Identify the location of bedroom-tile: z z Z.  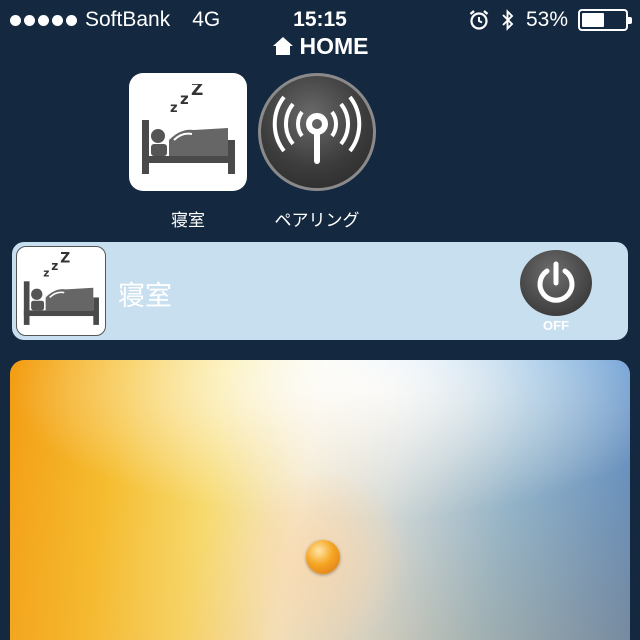
(188, 132).